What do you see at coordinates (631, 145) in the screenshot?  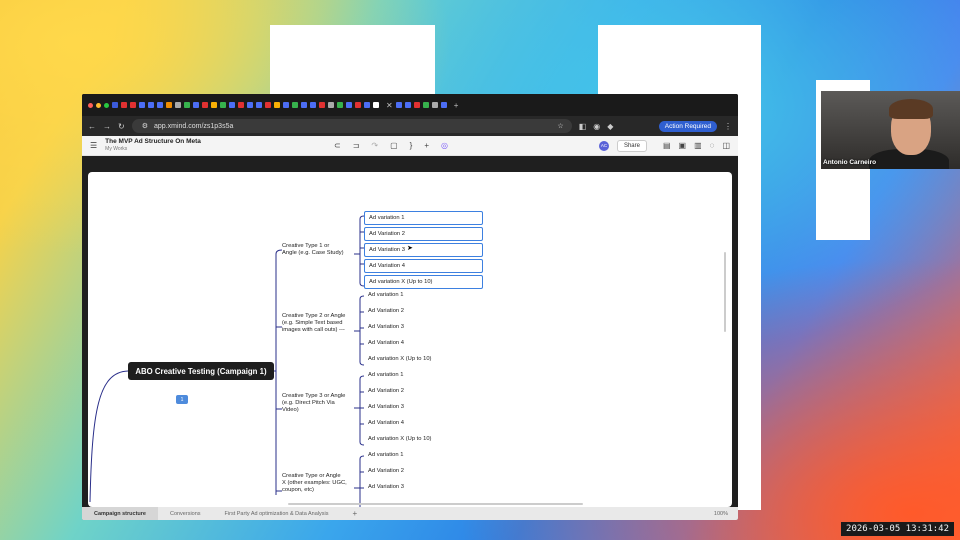 I see `share-button: Share` at bounding box center [631, 145].